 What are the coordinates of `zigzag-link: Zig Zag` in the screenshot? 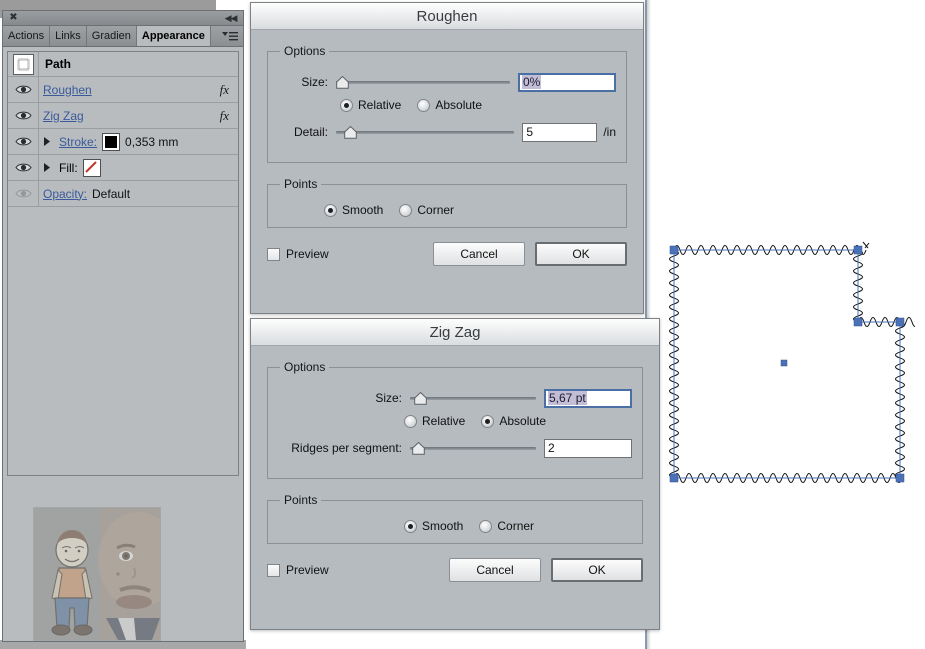 It's located at (63, 116).